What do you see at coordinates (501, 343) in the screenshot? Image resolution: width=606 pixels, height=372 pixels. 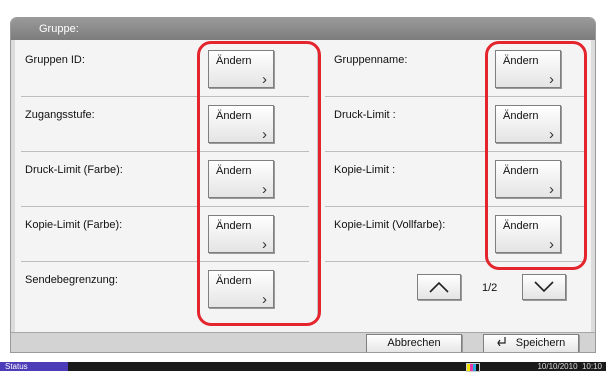 I see `return-arrow-icon` at bounding box center [501, 343].